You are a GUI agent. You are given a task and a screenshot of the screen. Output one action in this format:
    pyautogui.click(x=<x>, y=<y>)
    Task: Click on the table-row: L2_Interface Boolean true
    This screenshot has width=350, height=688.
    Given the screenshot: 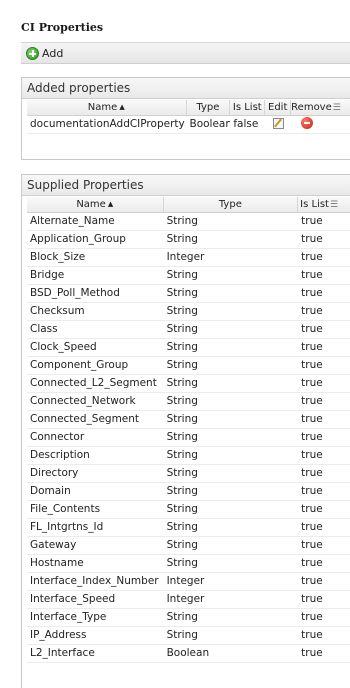 What is the action you would take?
    pyautogui.click(x=188, y=654)
    